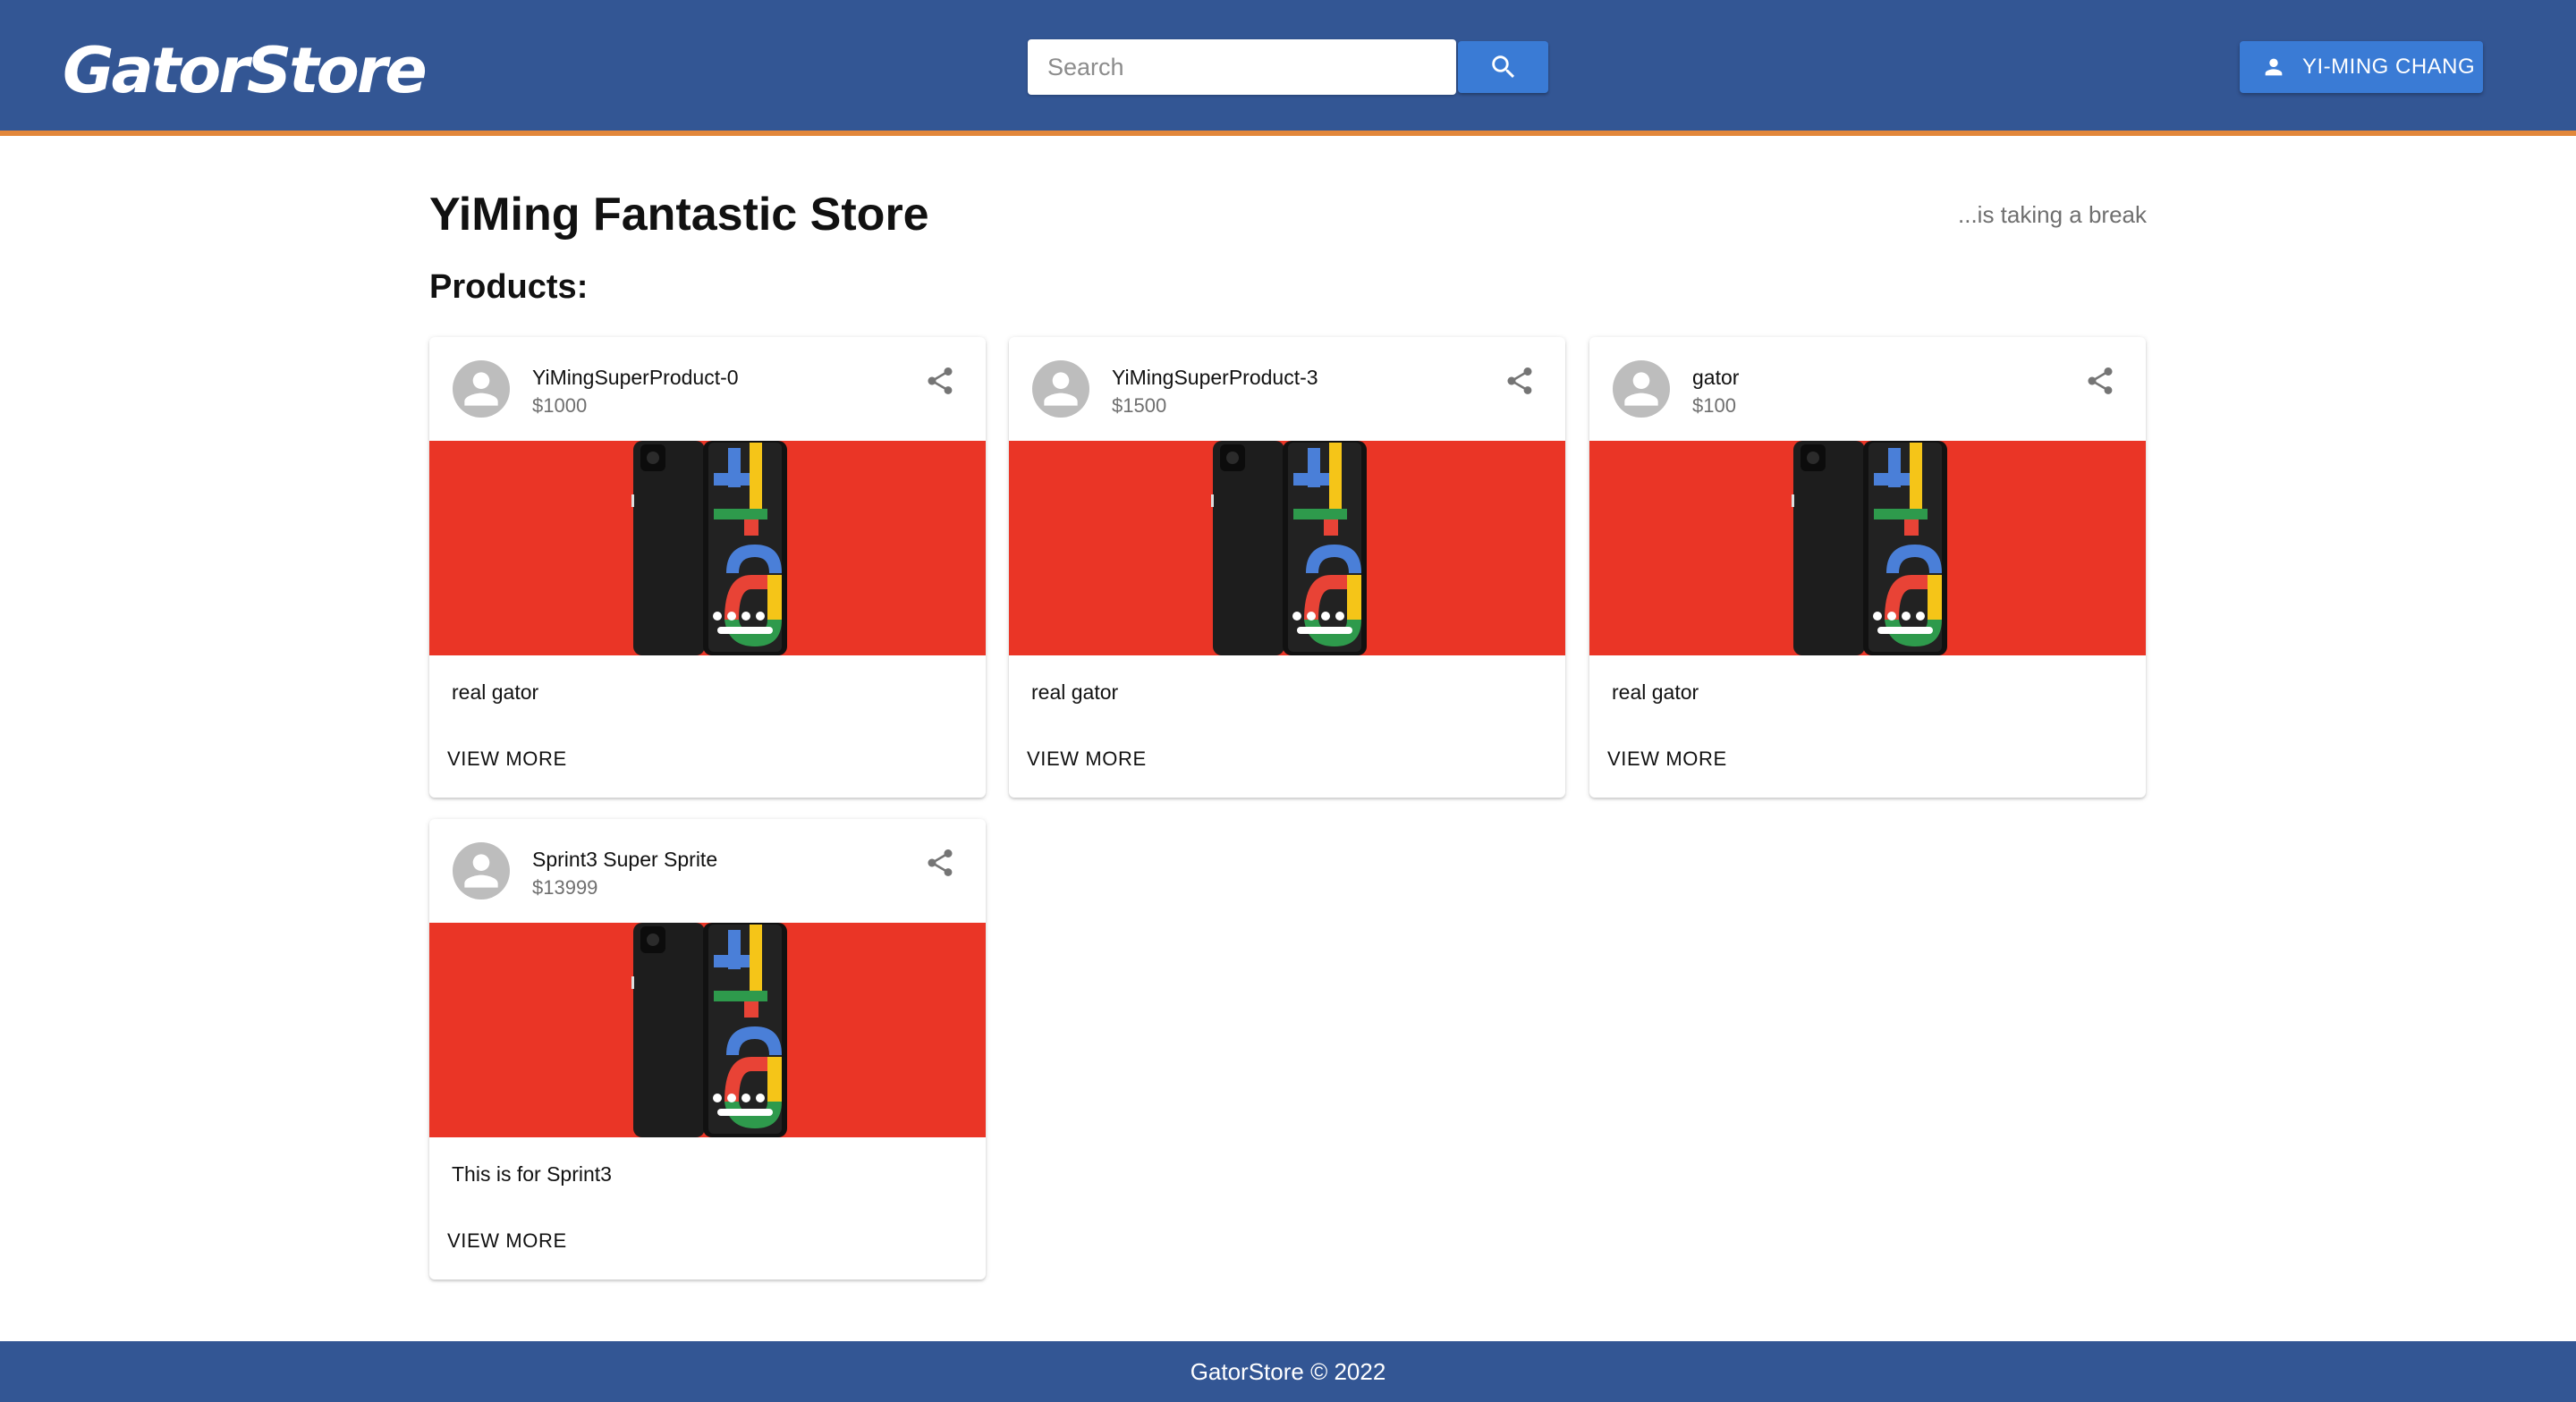  I want to click on top-app-bar: GatorStore YI-MING CHANG, so click(1288, 68).